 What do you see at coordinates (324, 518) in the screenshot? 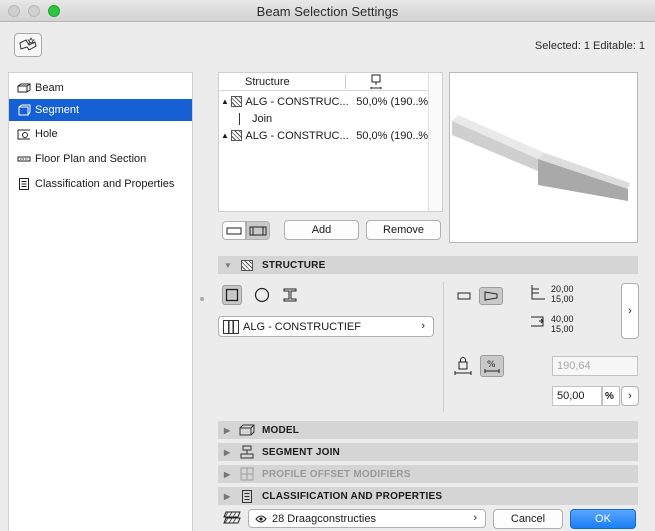
I see `layer-value: 28 Draagconstructies` at bounding box center [324, 518].